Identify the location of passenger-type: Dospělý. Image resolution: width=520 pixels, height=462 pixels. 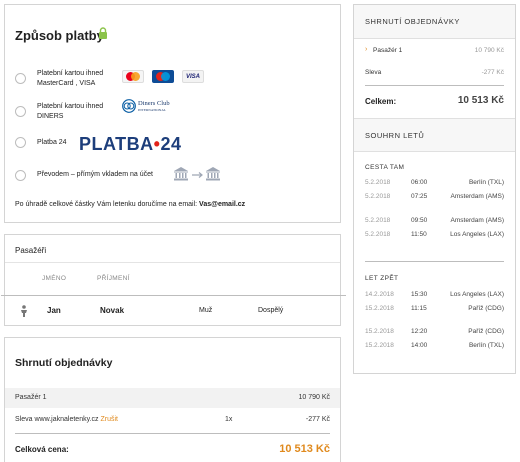
(271, 310).